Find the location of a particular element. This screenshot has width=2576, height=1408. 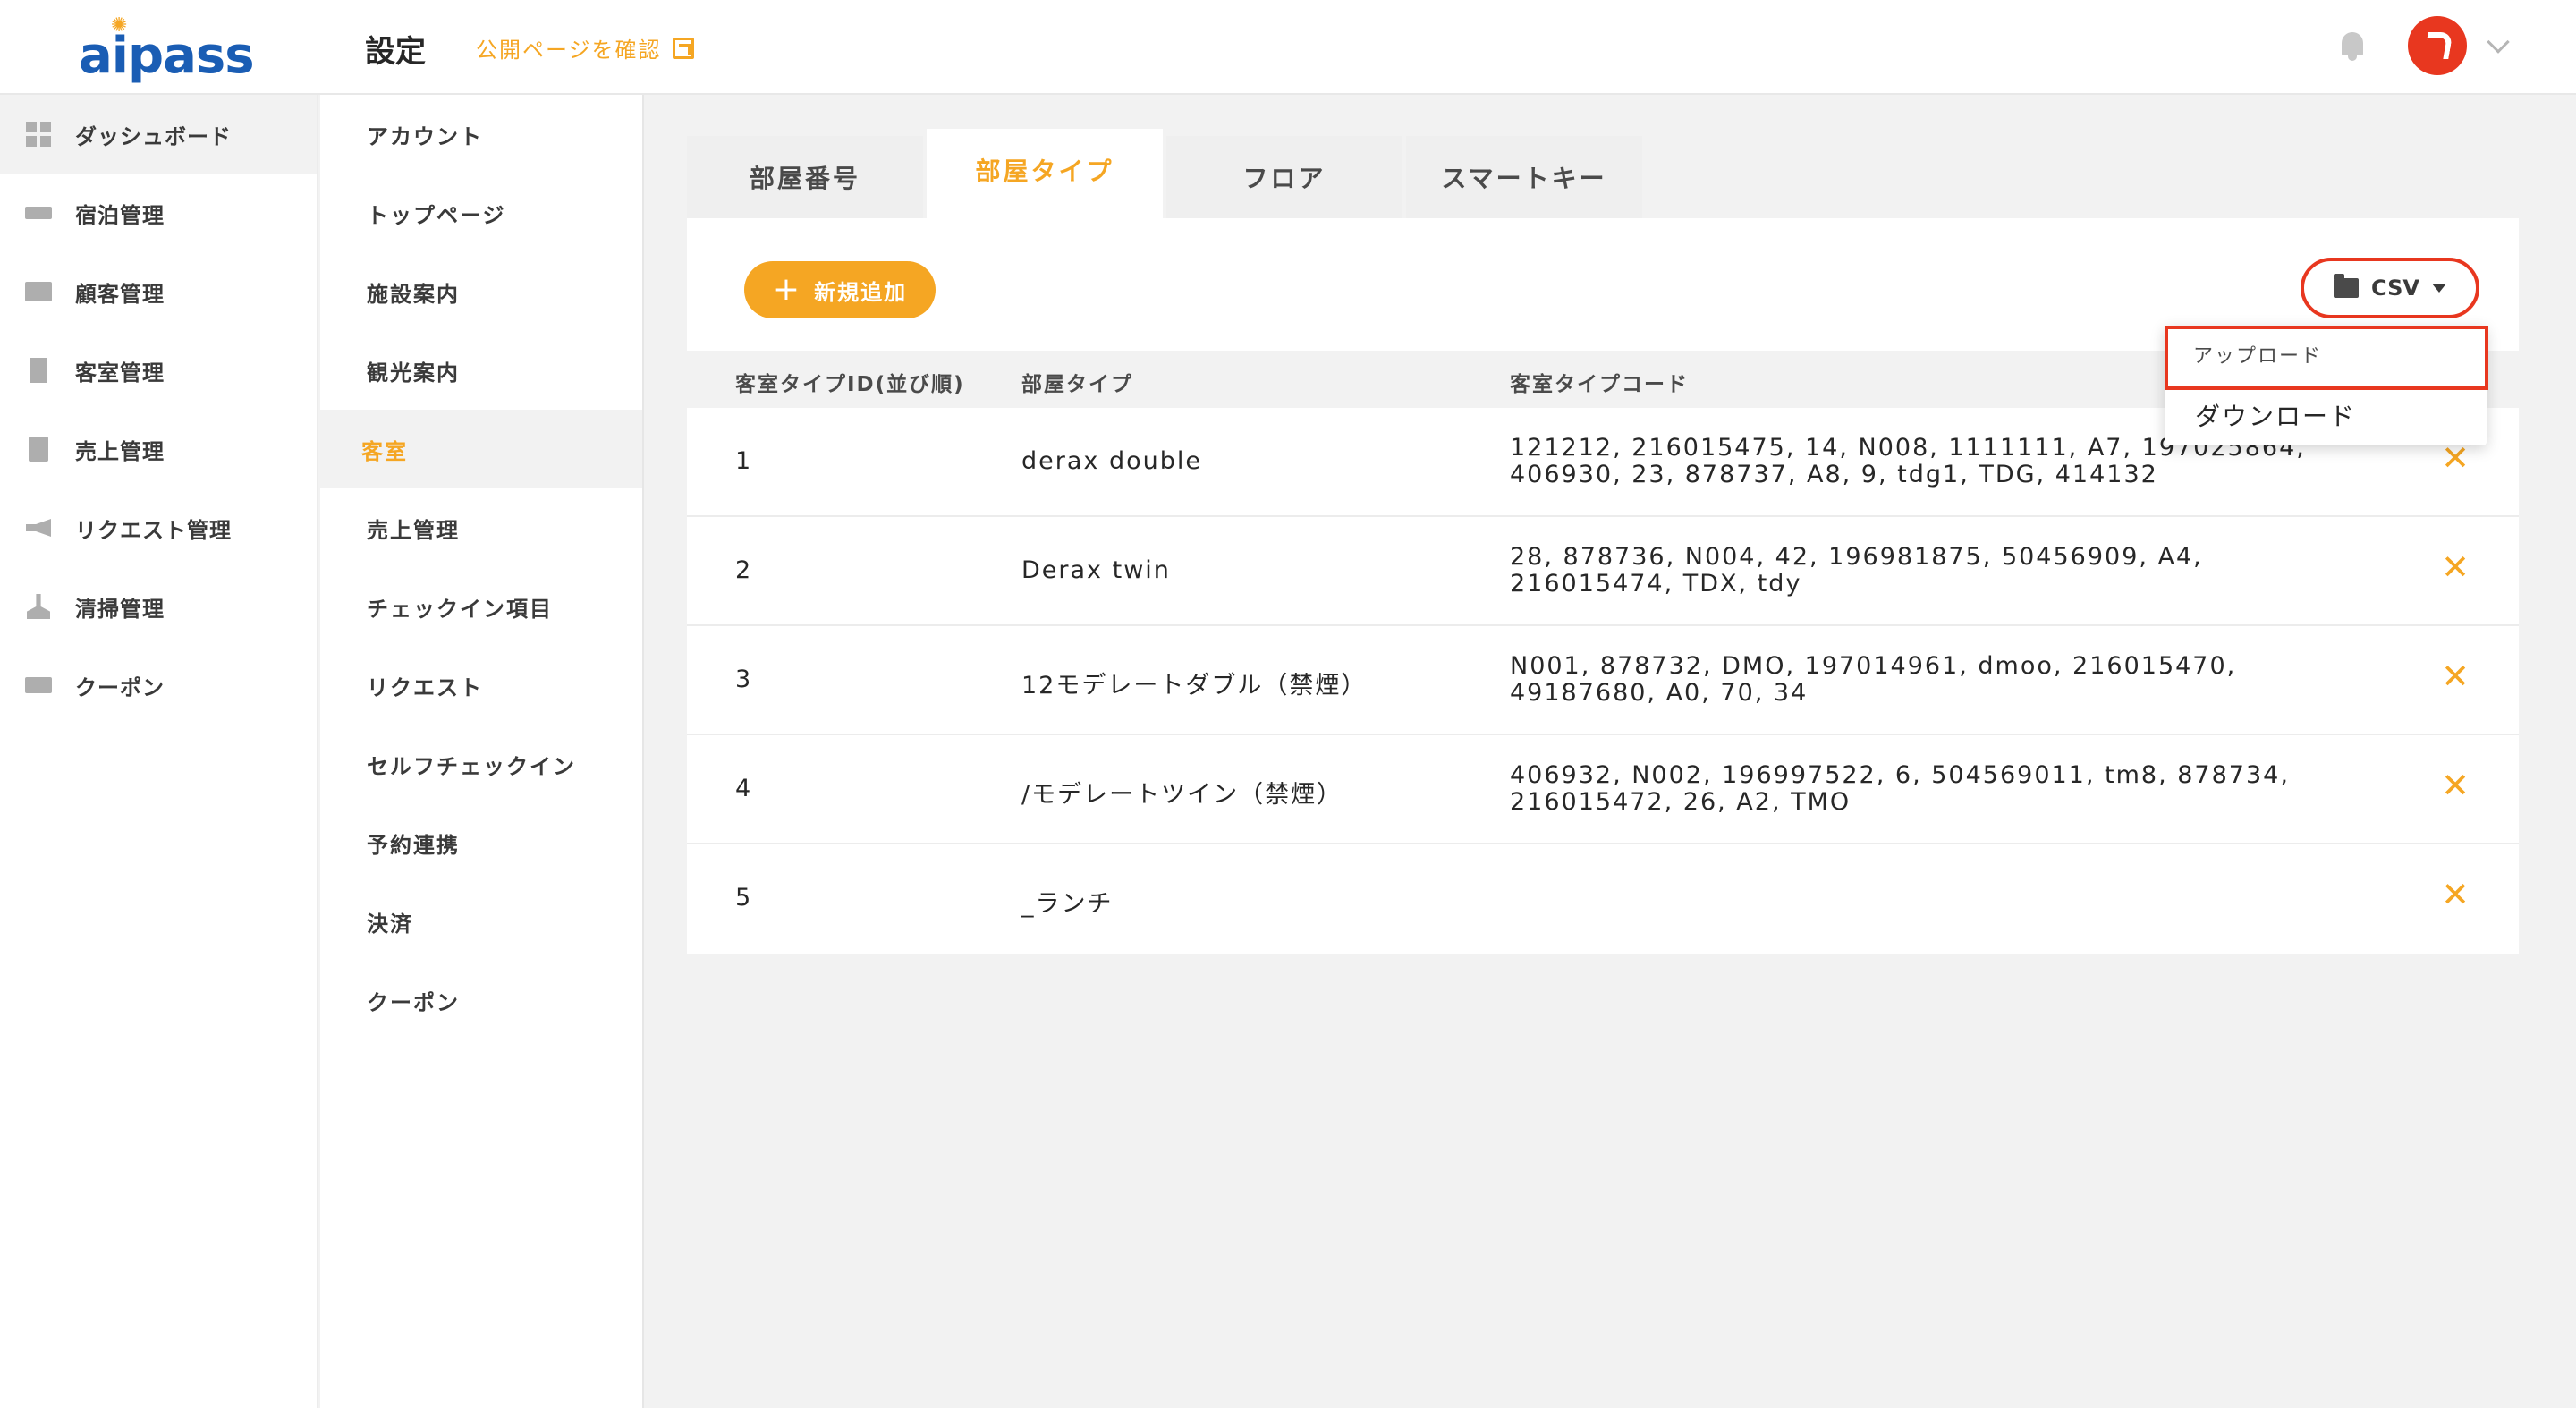

table-row: 5 _ランチ ✕ is located at coordinates (1603, 899).